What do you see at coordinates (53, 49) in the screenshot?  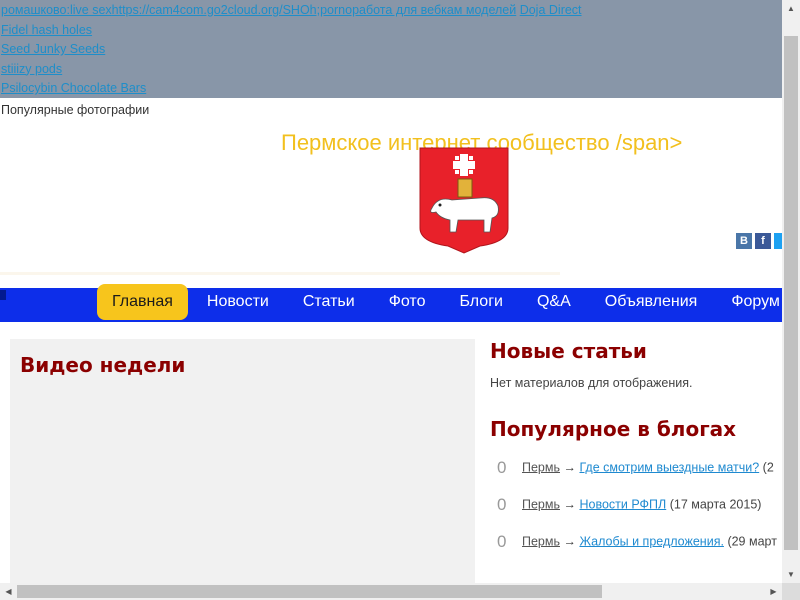 I see `spam-link: Seed Junky Seeds` at bounding box center [53, 49].